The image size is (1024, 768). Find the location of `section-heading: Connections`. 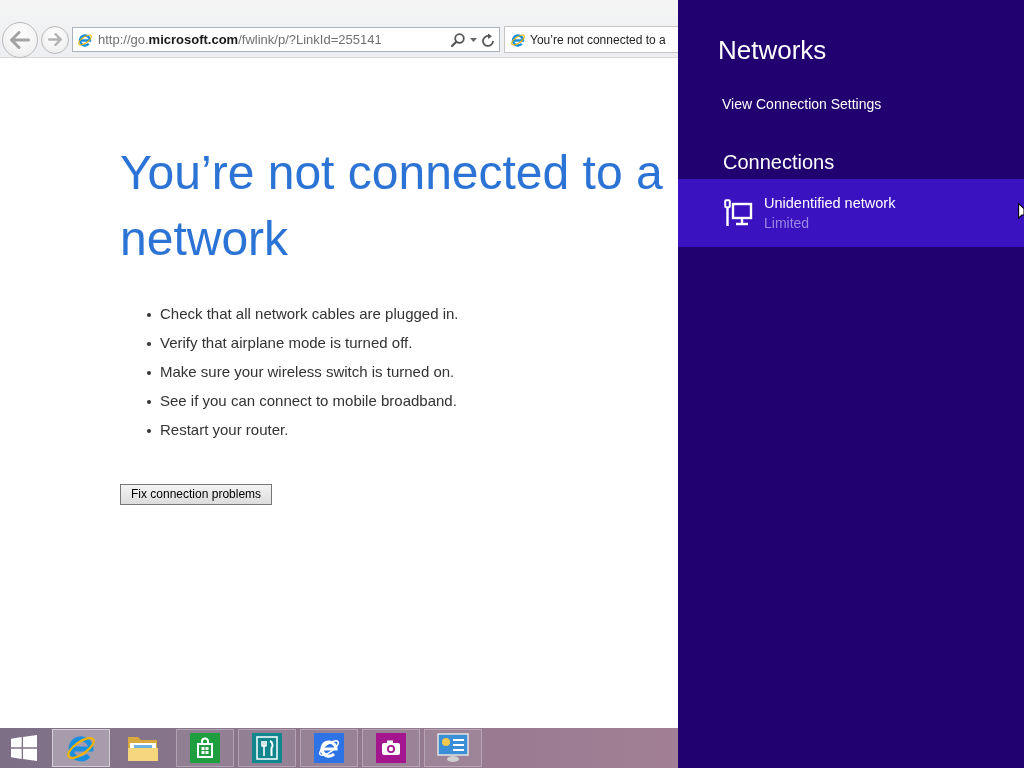

section-heading: Connections is located at coordinates (779, 162).